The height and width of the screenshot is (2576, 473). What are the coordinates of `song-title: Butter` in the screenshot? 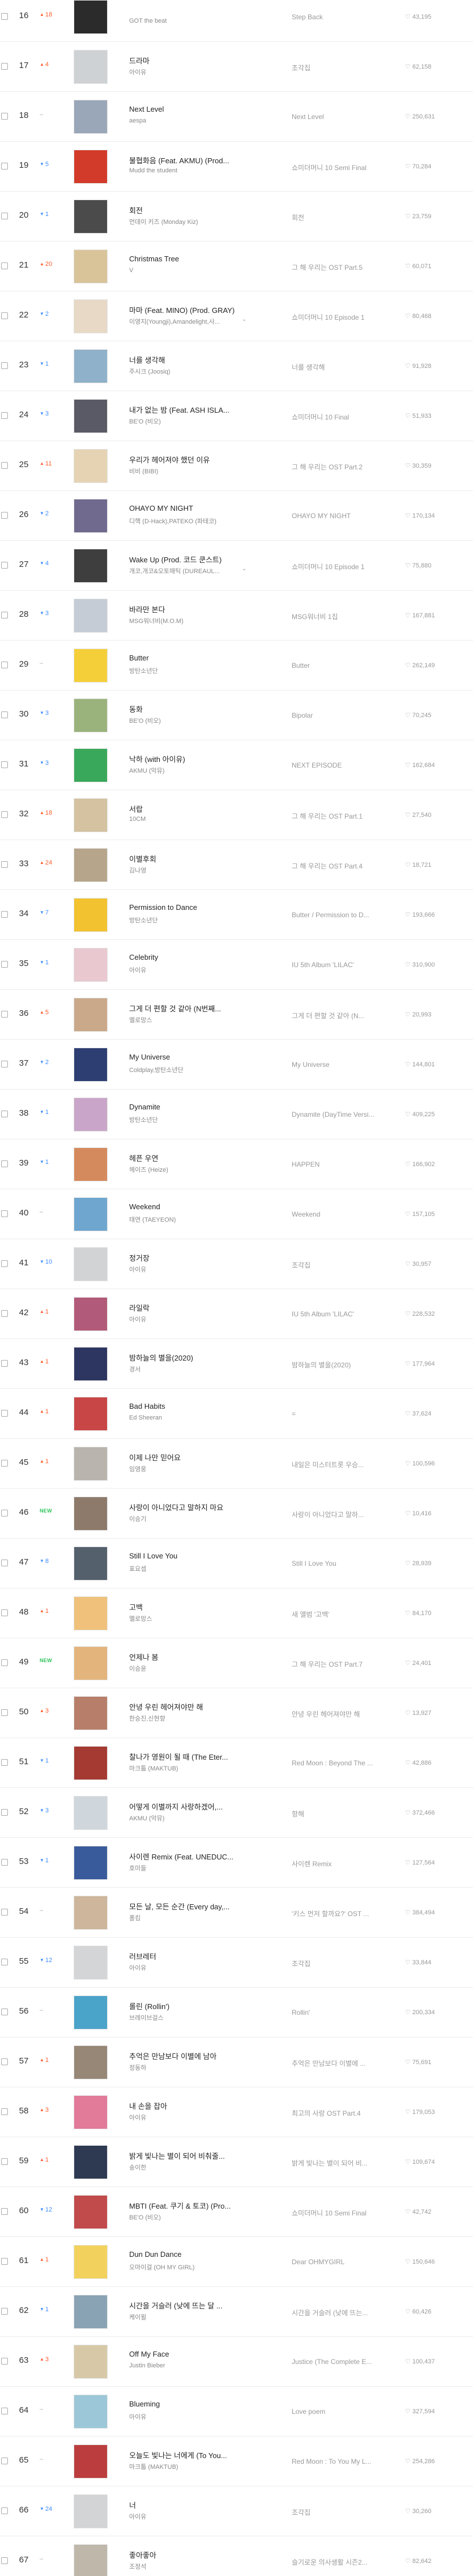 It's located at (188, 658).